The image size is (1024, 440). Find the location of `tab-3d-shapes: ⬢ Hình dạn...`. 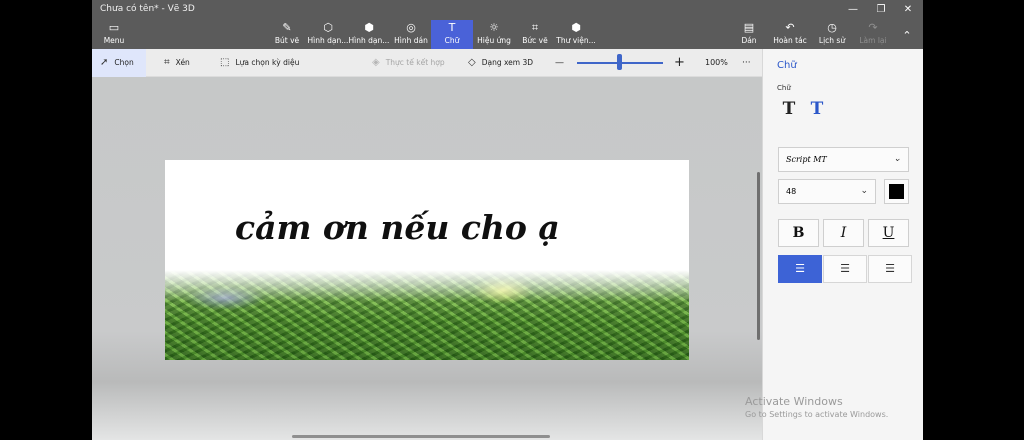

tab-3d-shapes: ⬢ Hình dạn... is located at coordinates (369, 34).